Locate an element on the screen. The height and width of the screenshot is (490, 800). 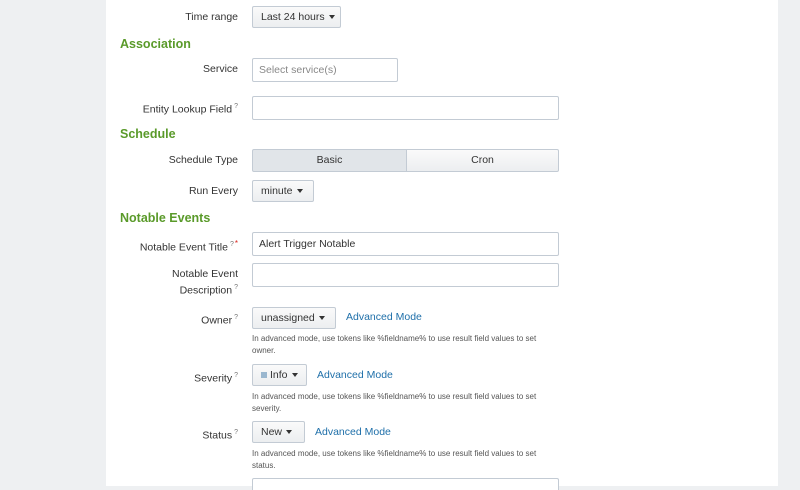
severity-label: Severity? is located at coordinates (216, 378).